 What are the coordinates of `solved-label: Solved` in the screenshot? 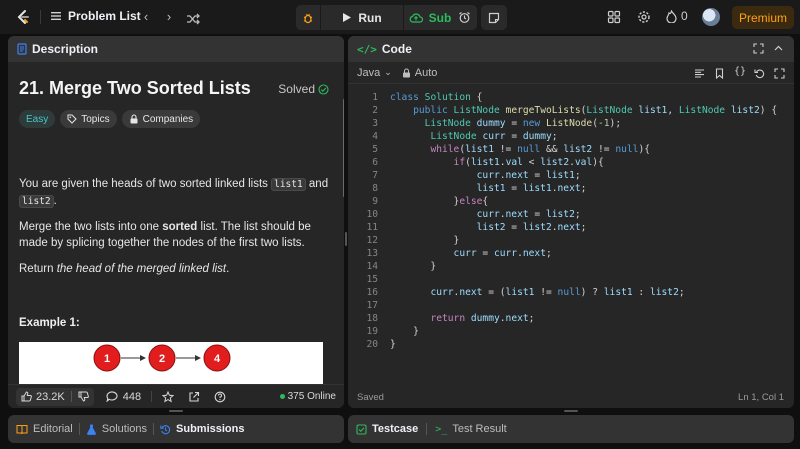 It's located at (296, 89).